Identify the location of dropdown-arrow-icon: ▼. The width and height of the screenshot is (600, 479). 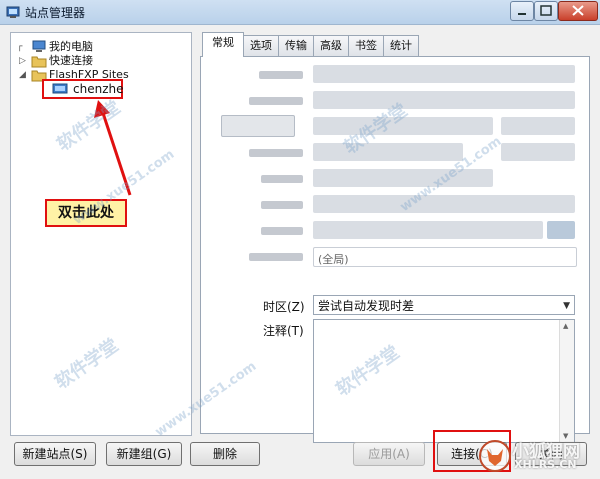
(566, 306).